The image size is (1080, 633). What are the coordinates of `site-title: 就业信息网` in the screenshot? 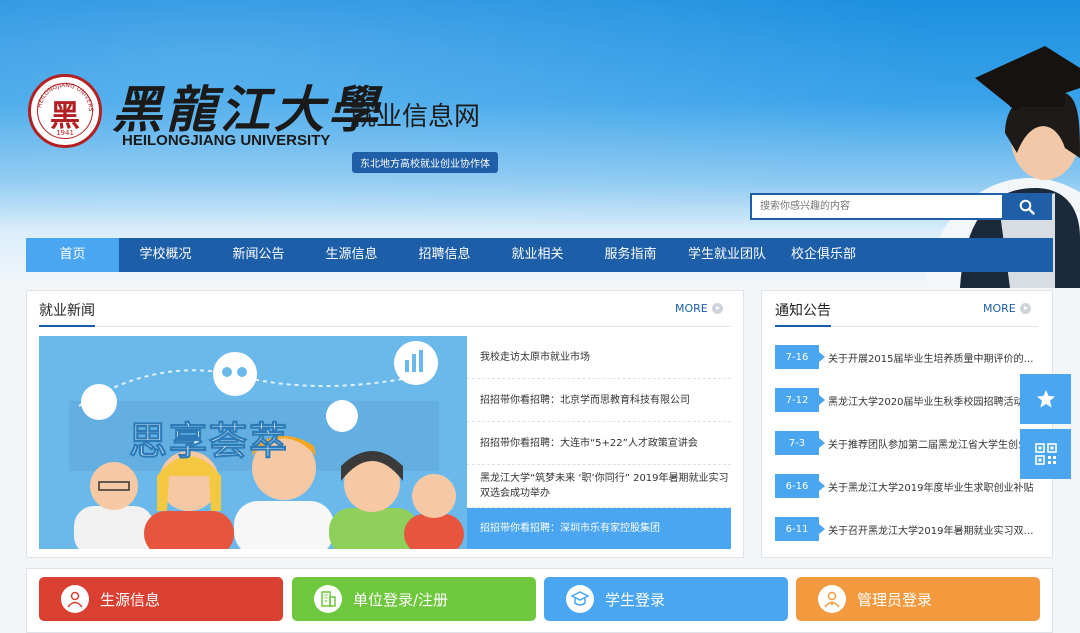 It's located at (415, 117).